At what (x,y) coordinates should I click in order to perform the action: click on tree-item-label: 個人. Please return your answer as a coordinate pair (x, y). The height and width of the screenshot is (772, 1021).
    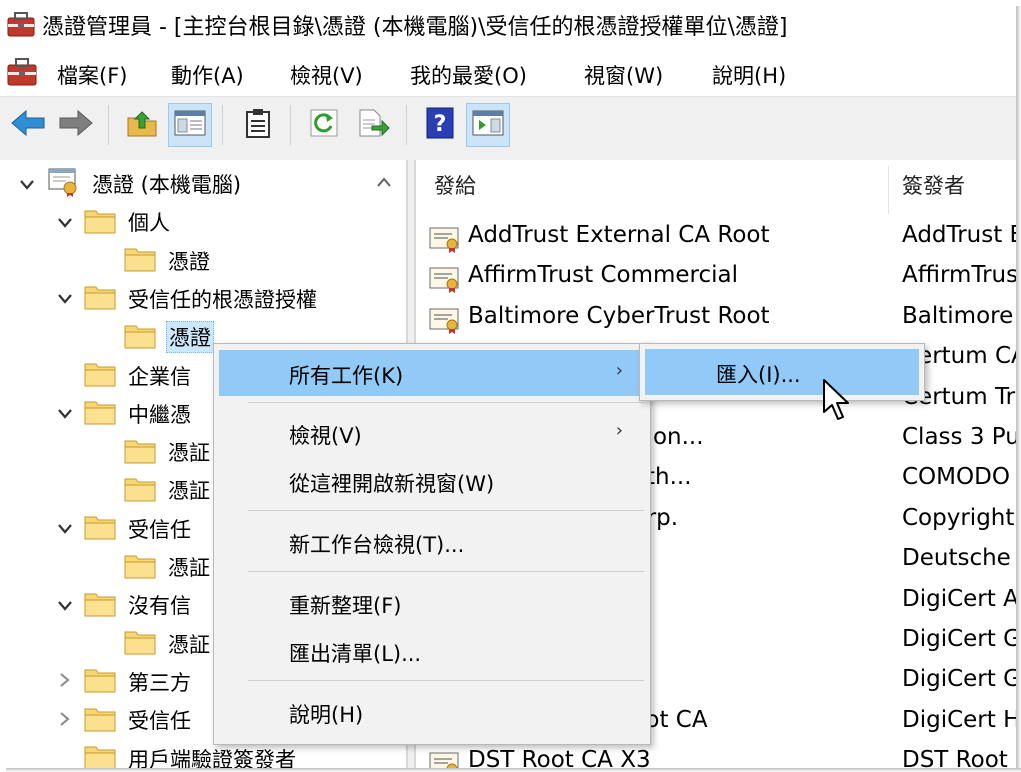
    Looking at the image, I should click on (149, 223).